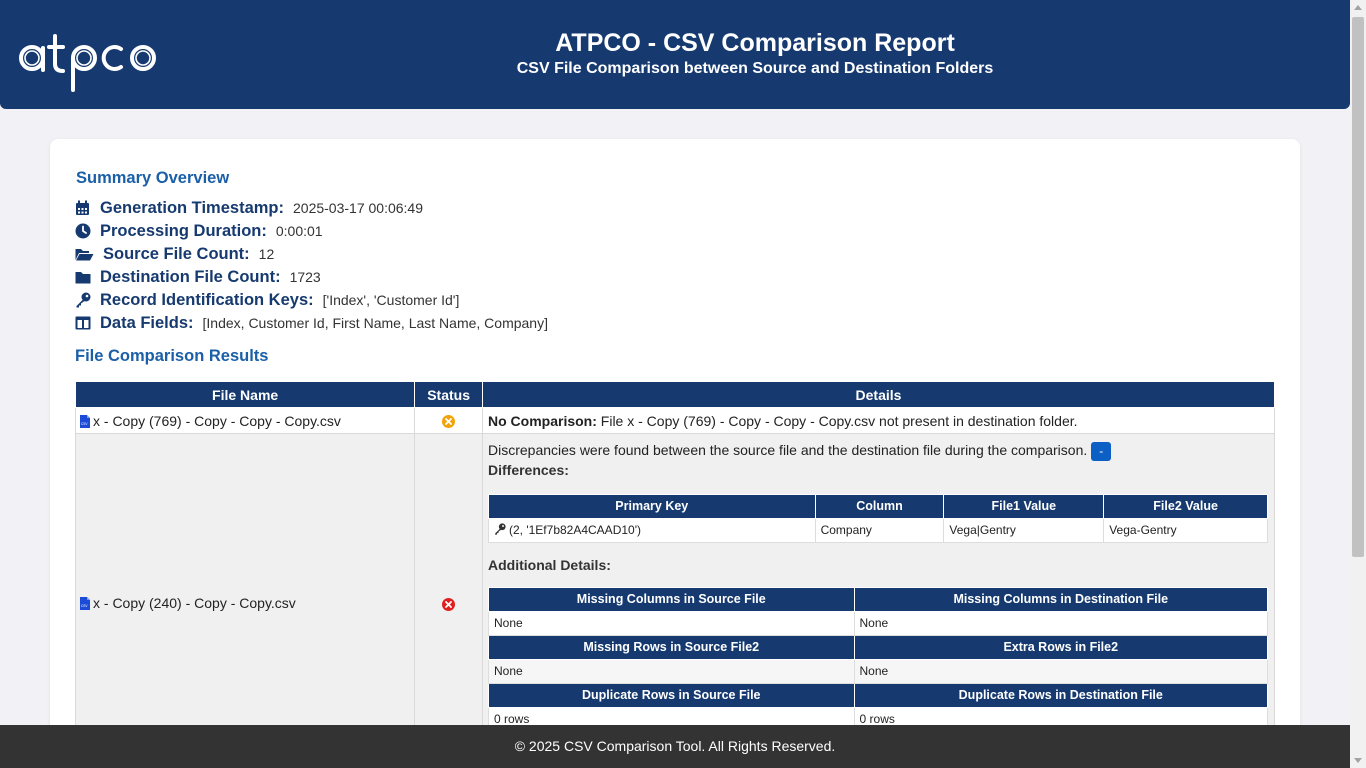 This screenshot has width=1366, height=768. Describe the element at coordinates (245, 600) in the screenshot. I see `file-name-cell: CSV x - Copy (240) - Copy - Copy.csv` at that location.